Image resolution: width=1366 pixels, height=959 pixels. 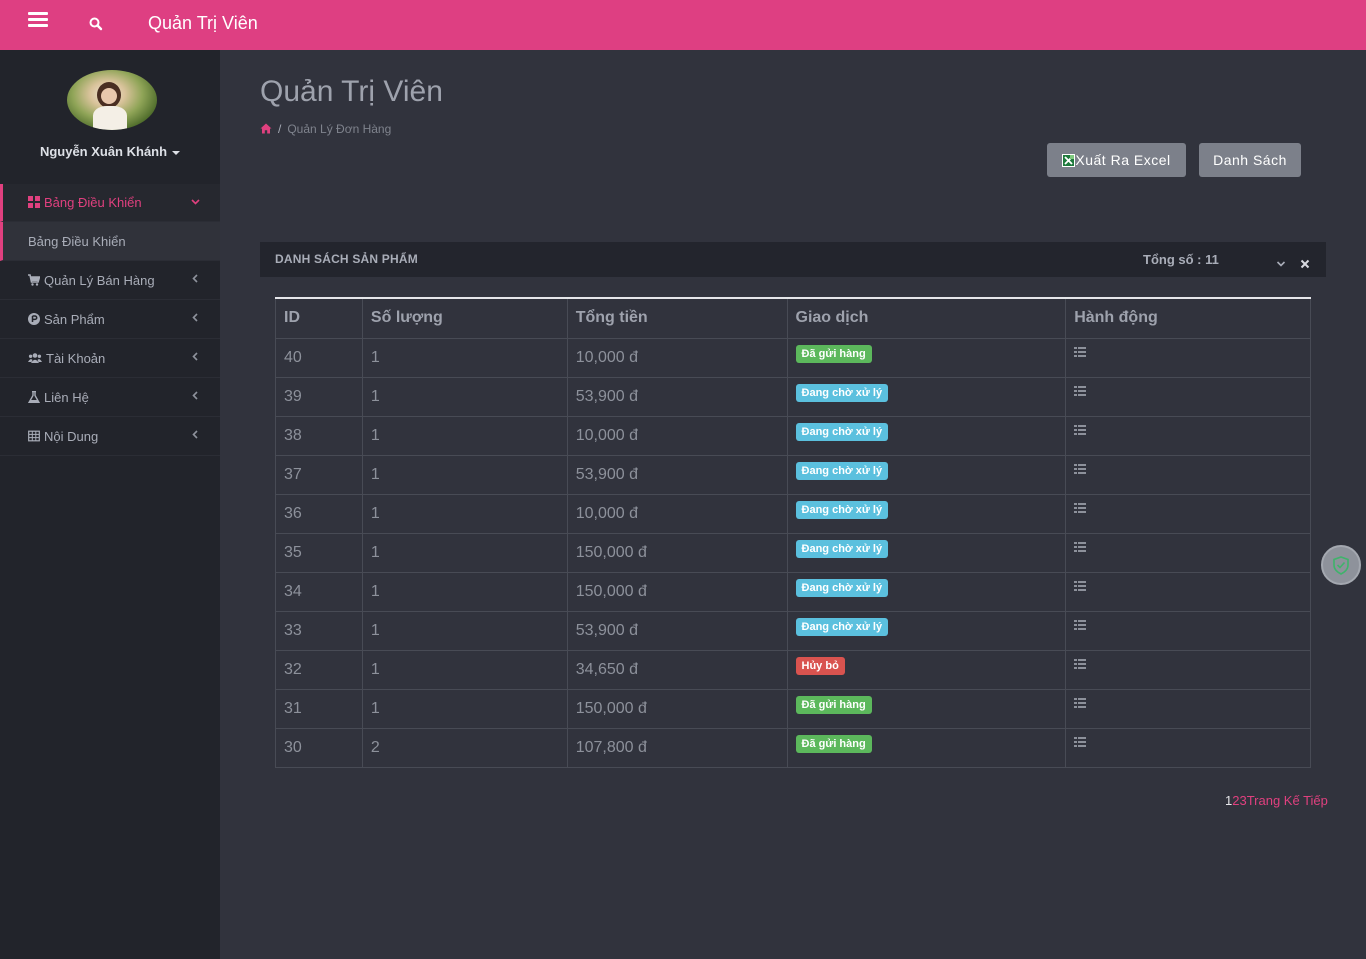 I want to click on column-header-action: Hành động, so click(x=1188, y=318).